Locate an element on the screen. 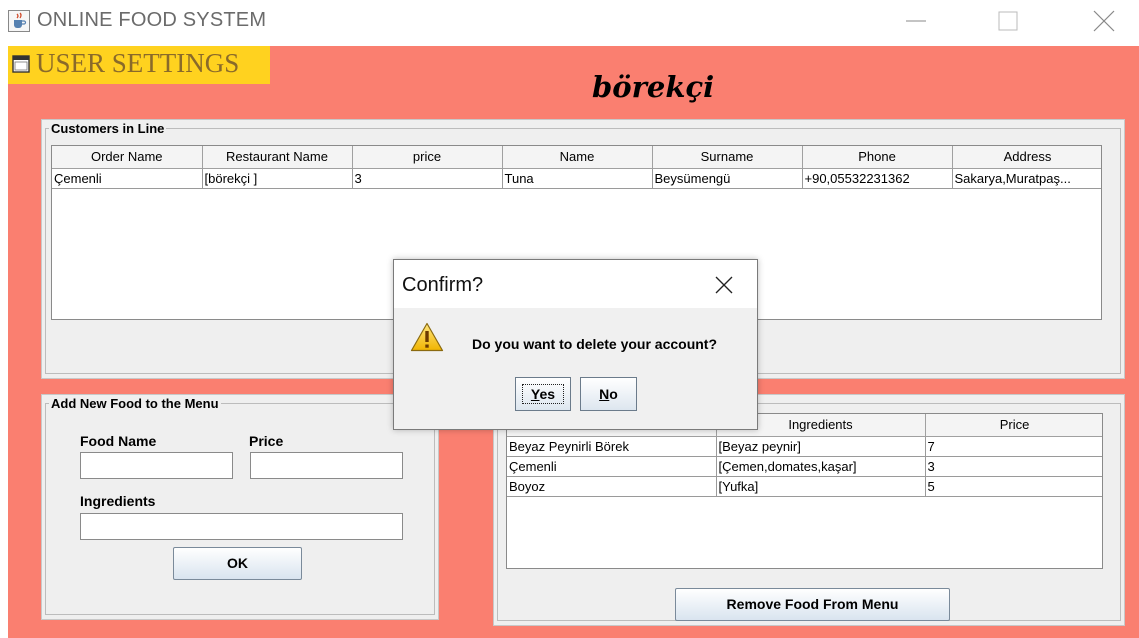 The image size is (1139, 638). yes-button: Yes is located at coordinates (543, 394).